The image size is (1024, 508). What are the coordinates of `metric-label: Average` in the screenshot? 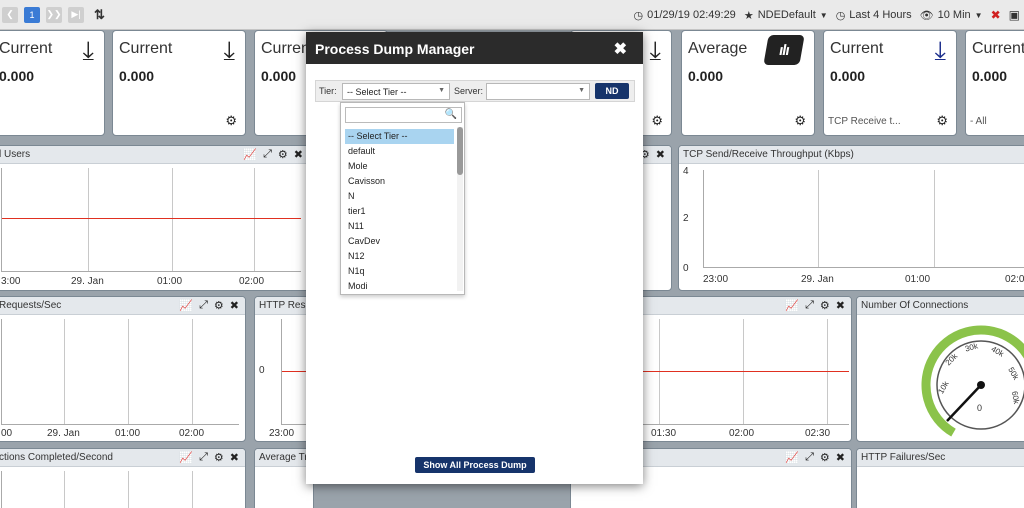 It's located at (718, 48).